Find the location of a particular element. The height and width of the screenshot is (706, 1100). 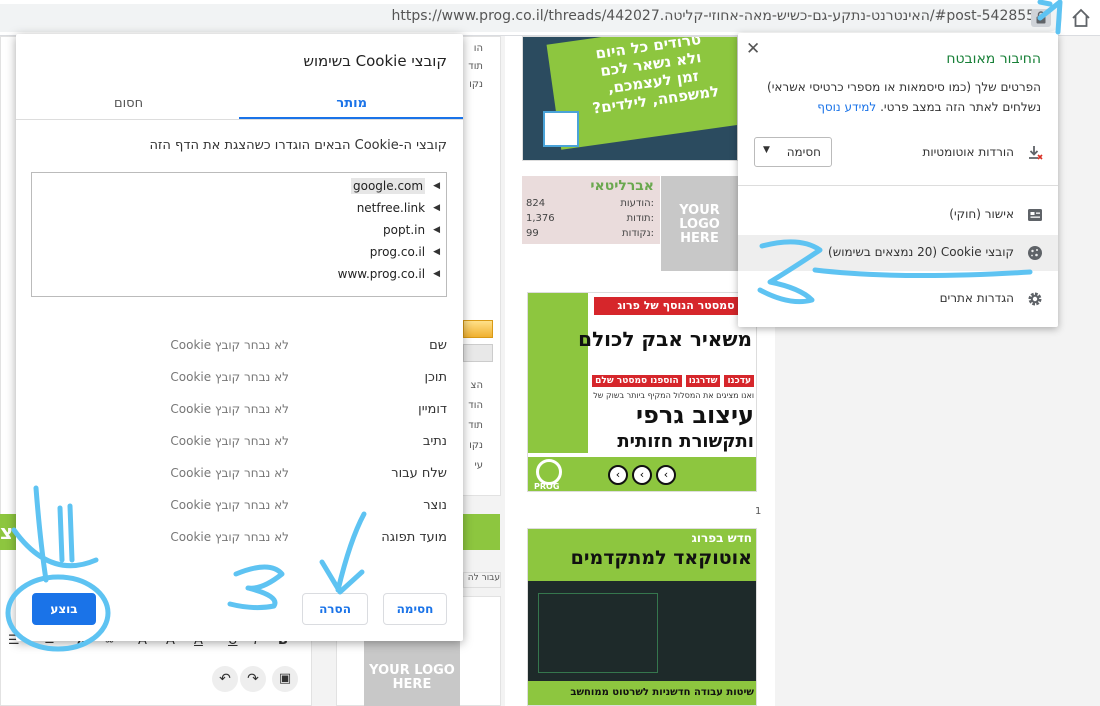

stat-label: תודות: is located at coordinates (640, 218).